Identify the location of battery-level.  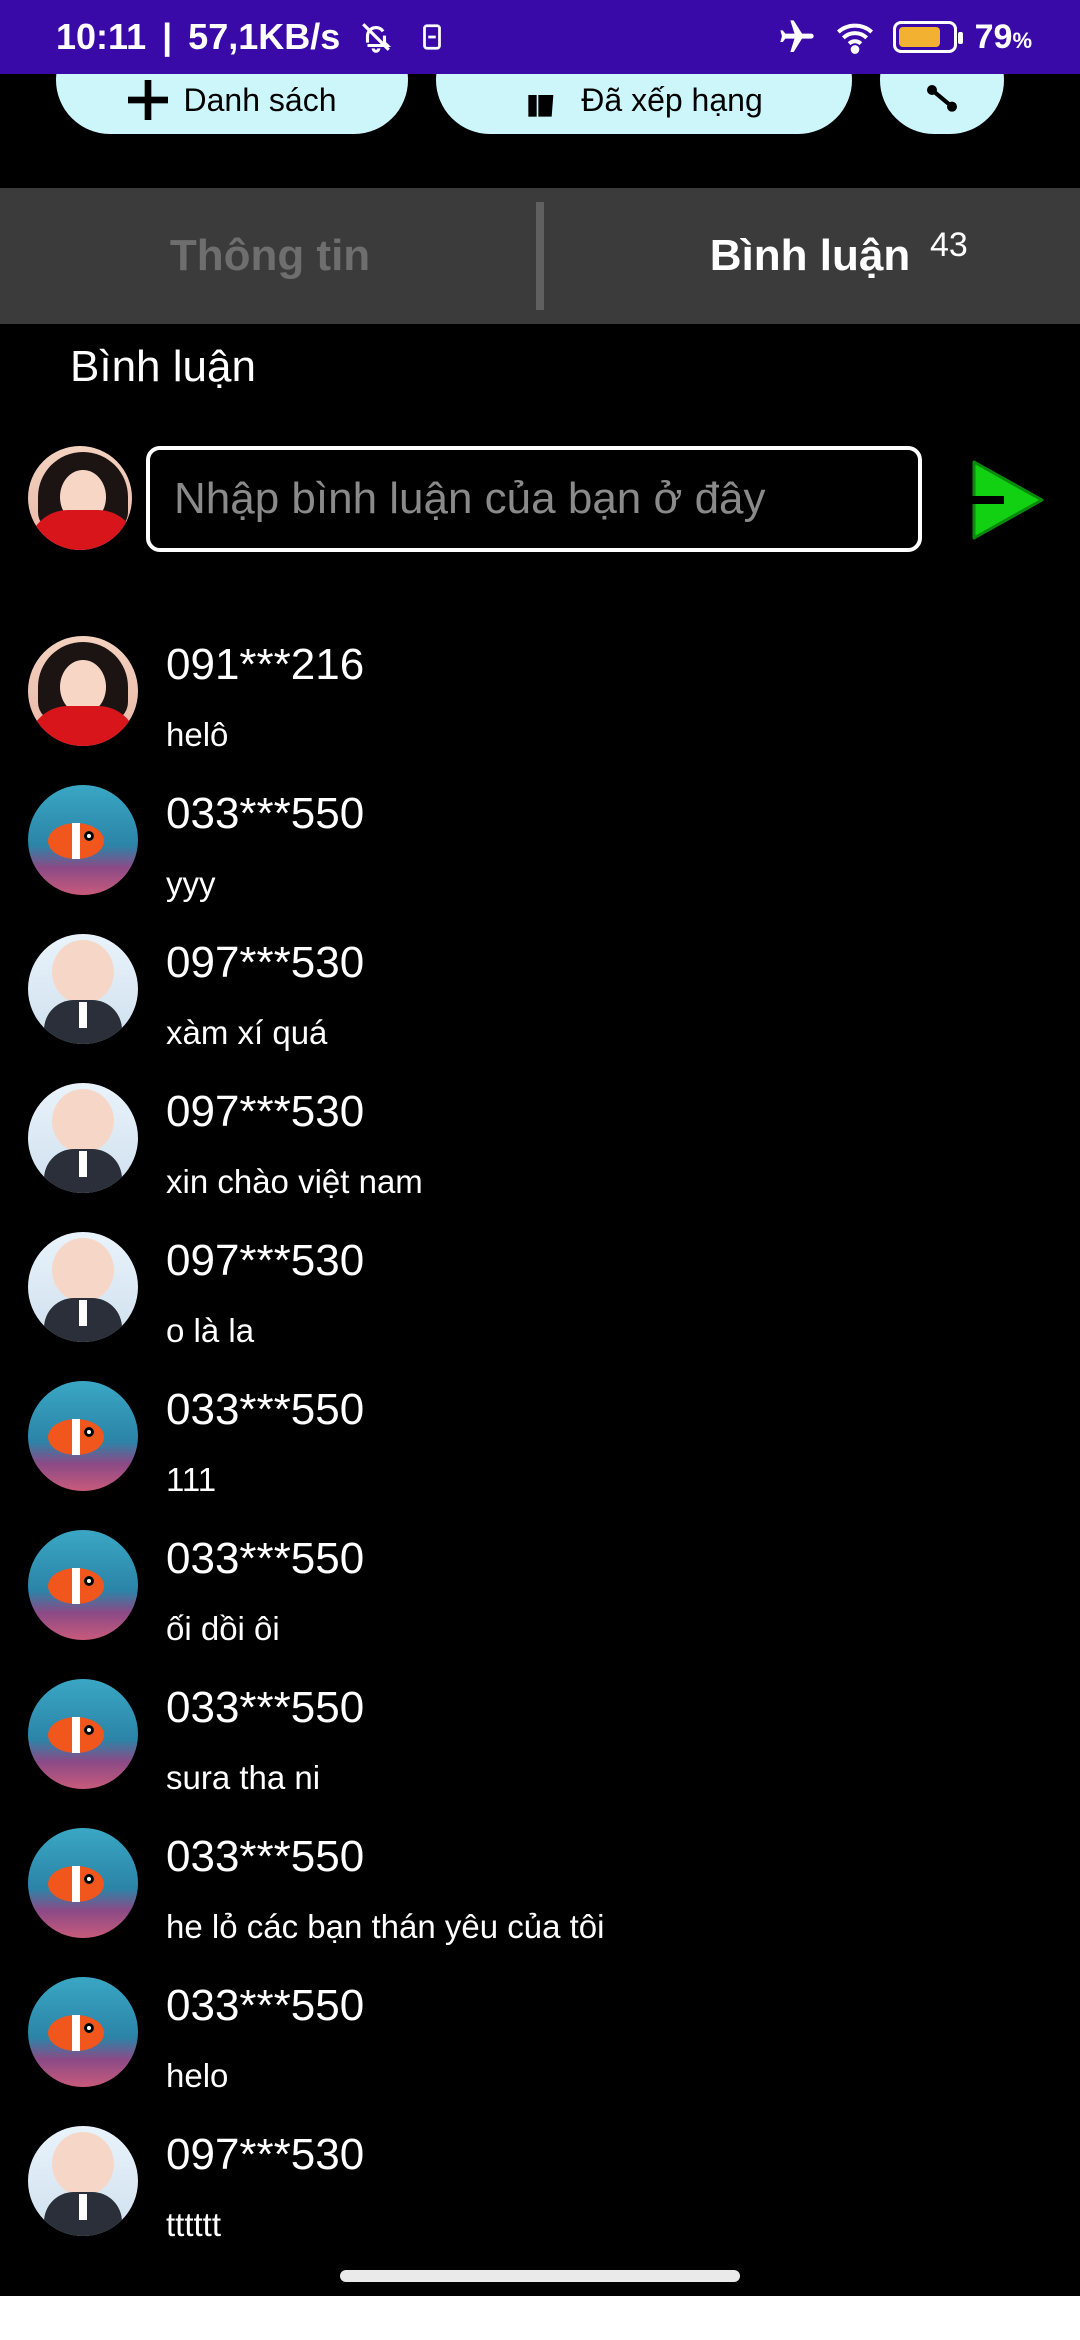
(919, 37).